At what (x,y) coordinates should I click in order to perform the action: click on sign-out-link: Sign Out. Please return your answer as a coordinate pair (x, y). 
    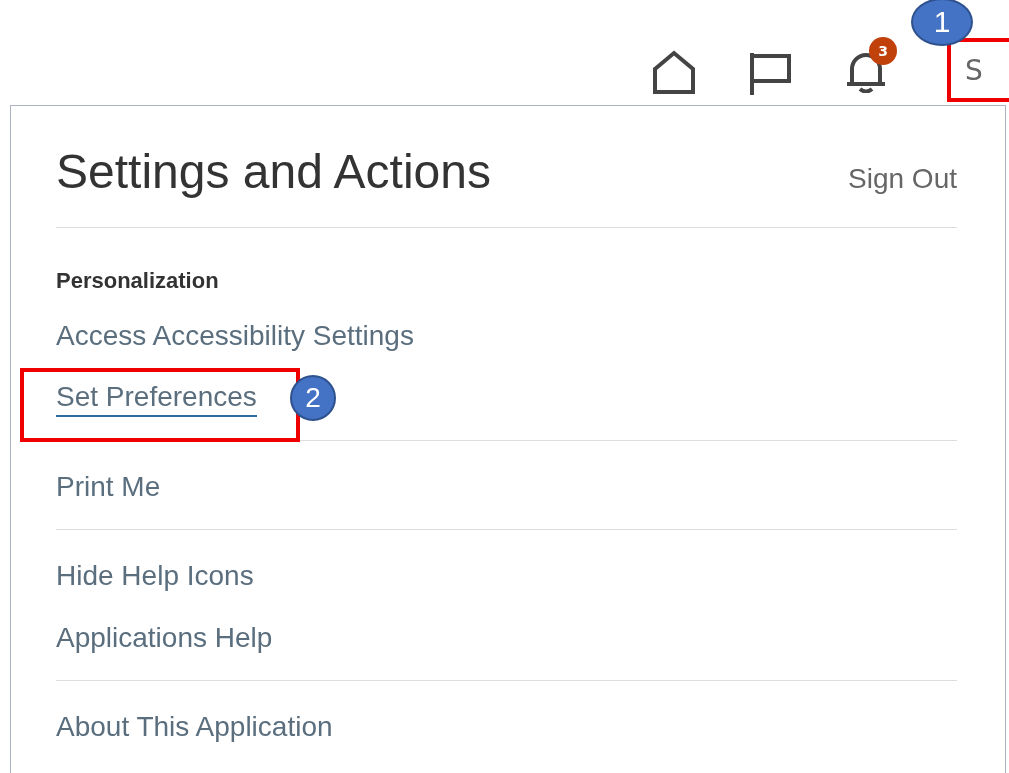
    Looking at the image, I should click on (902, 179).